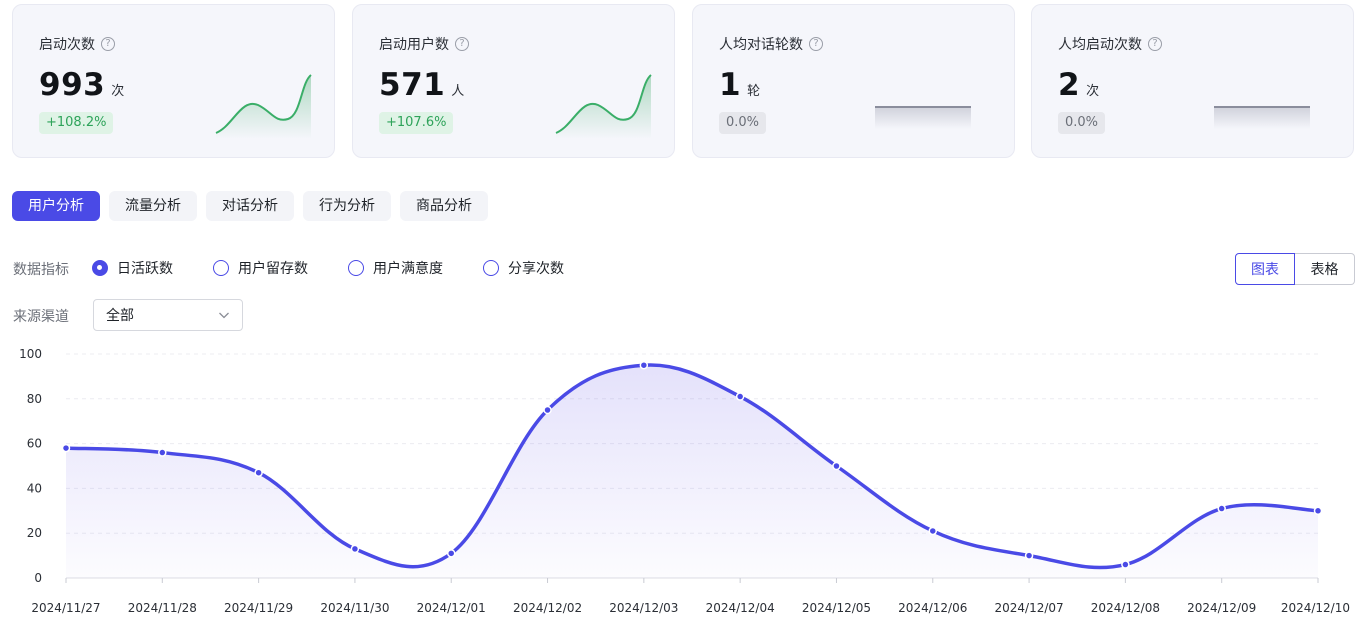 This screenshot has width=1366, height=628. I want to click on x-tick-label: 2024/12/04, so click(740, 608).